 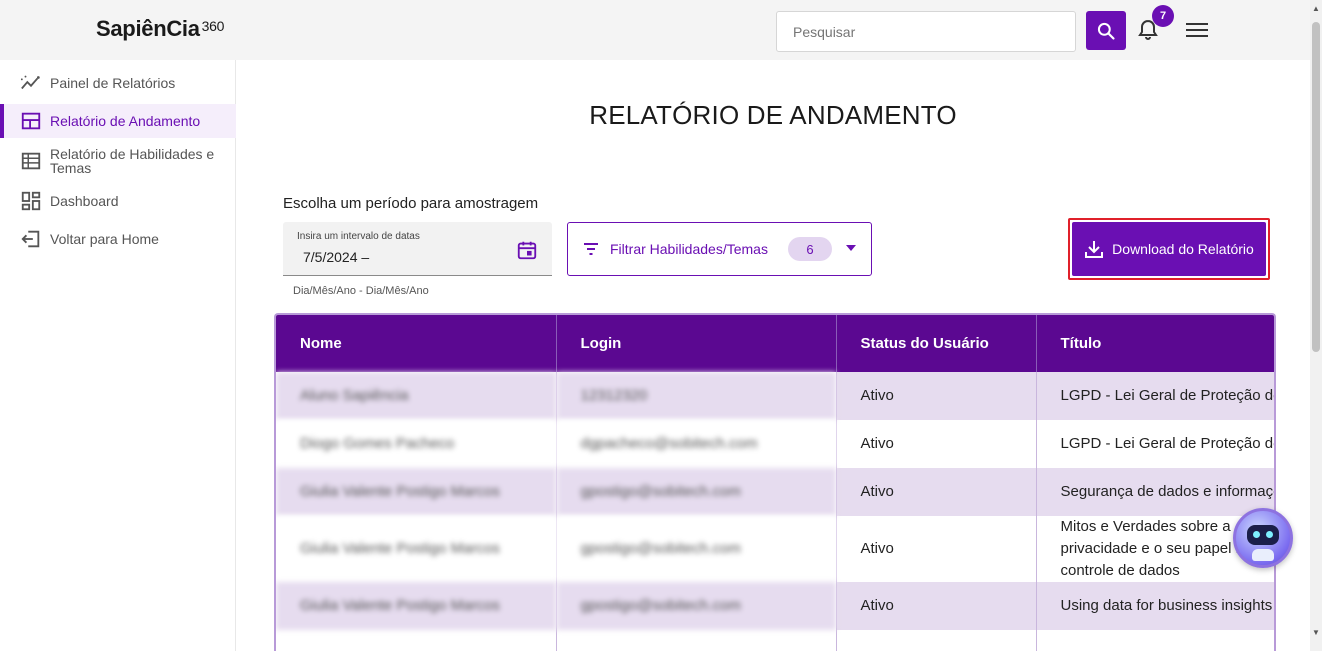 I want to click on date-range-value: 7/5/2024 –, so click(x=336, y=257).